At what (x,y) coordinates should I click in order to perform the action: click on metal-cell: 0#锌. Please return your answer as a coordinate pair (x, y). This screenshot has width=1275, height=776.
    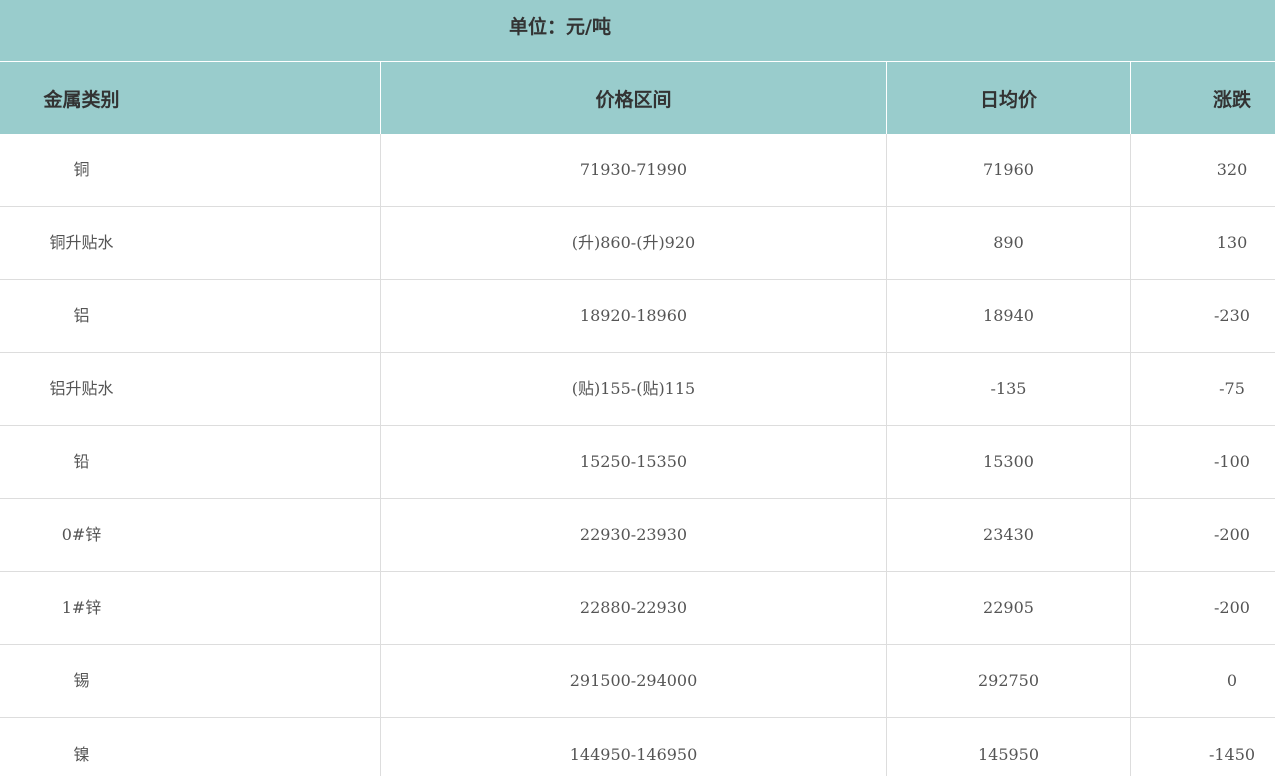
    Looking at the image, I should click on (190, 535).